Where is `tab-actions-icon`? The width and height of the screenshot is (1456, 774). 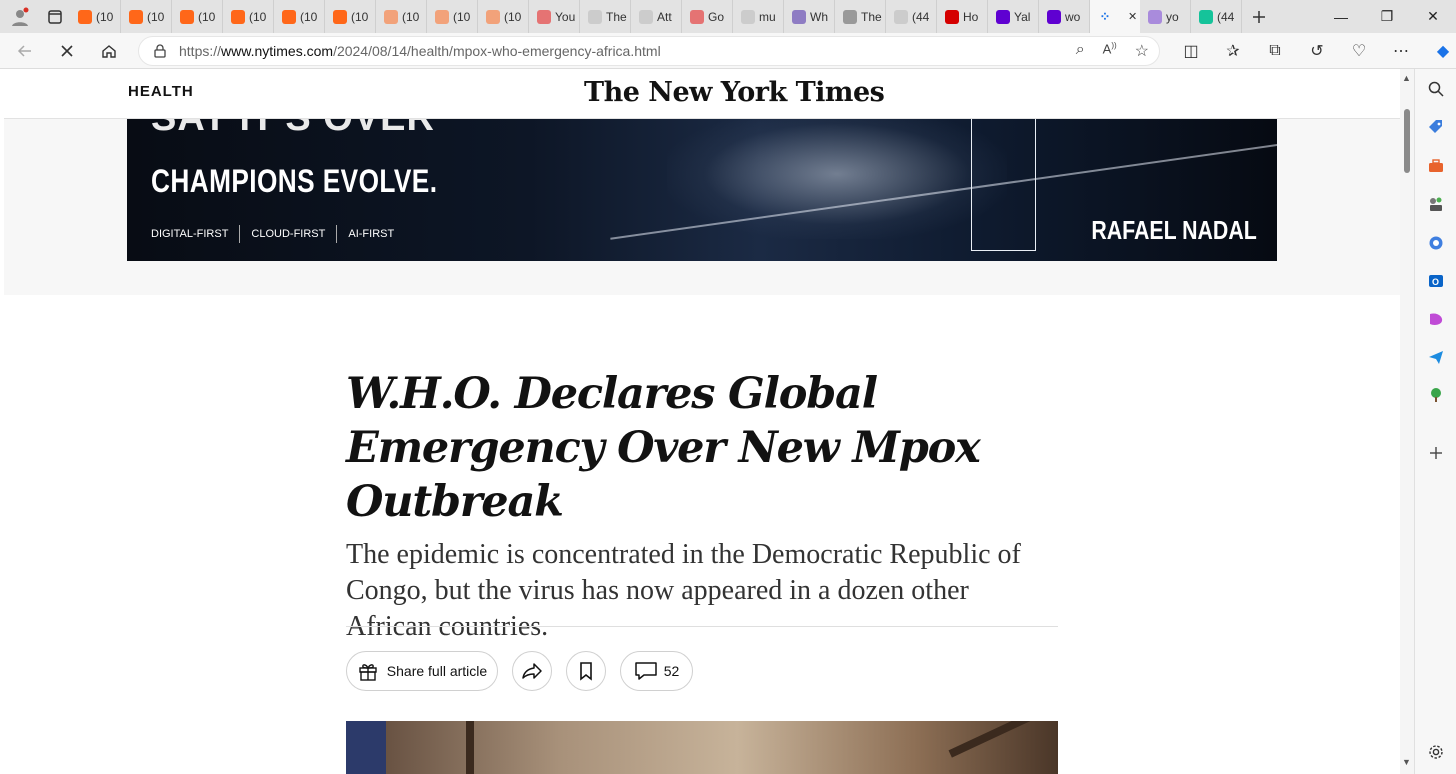
tab-actions-icon is located at coordinates (55, 16).